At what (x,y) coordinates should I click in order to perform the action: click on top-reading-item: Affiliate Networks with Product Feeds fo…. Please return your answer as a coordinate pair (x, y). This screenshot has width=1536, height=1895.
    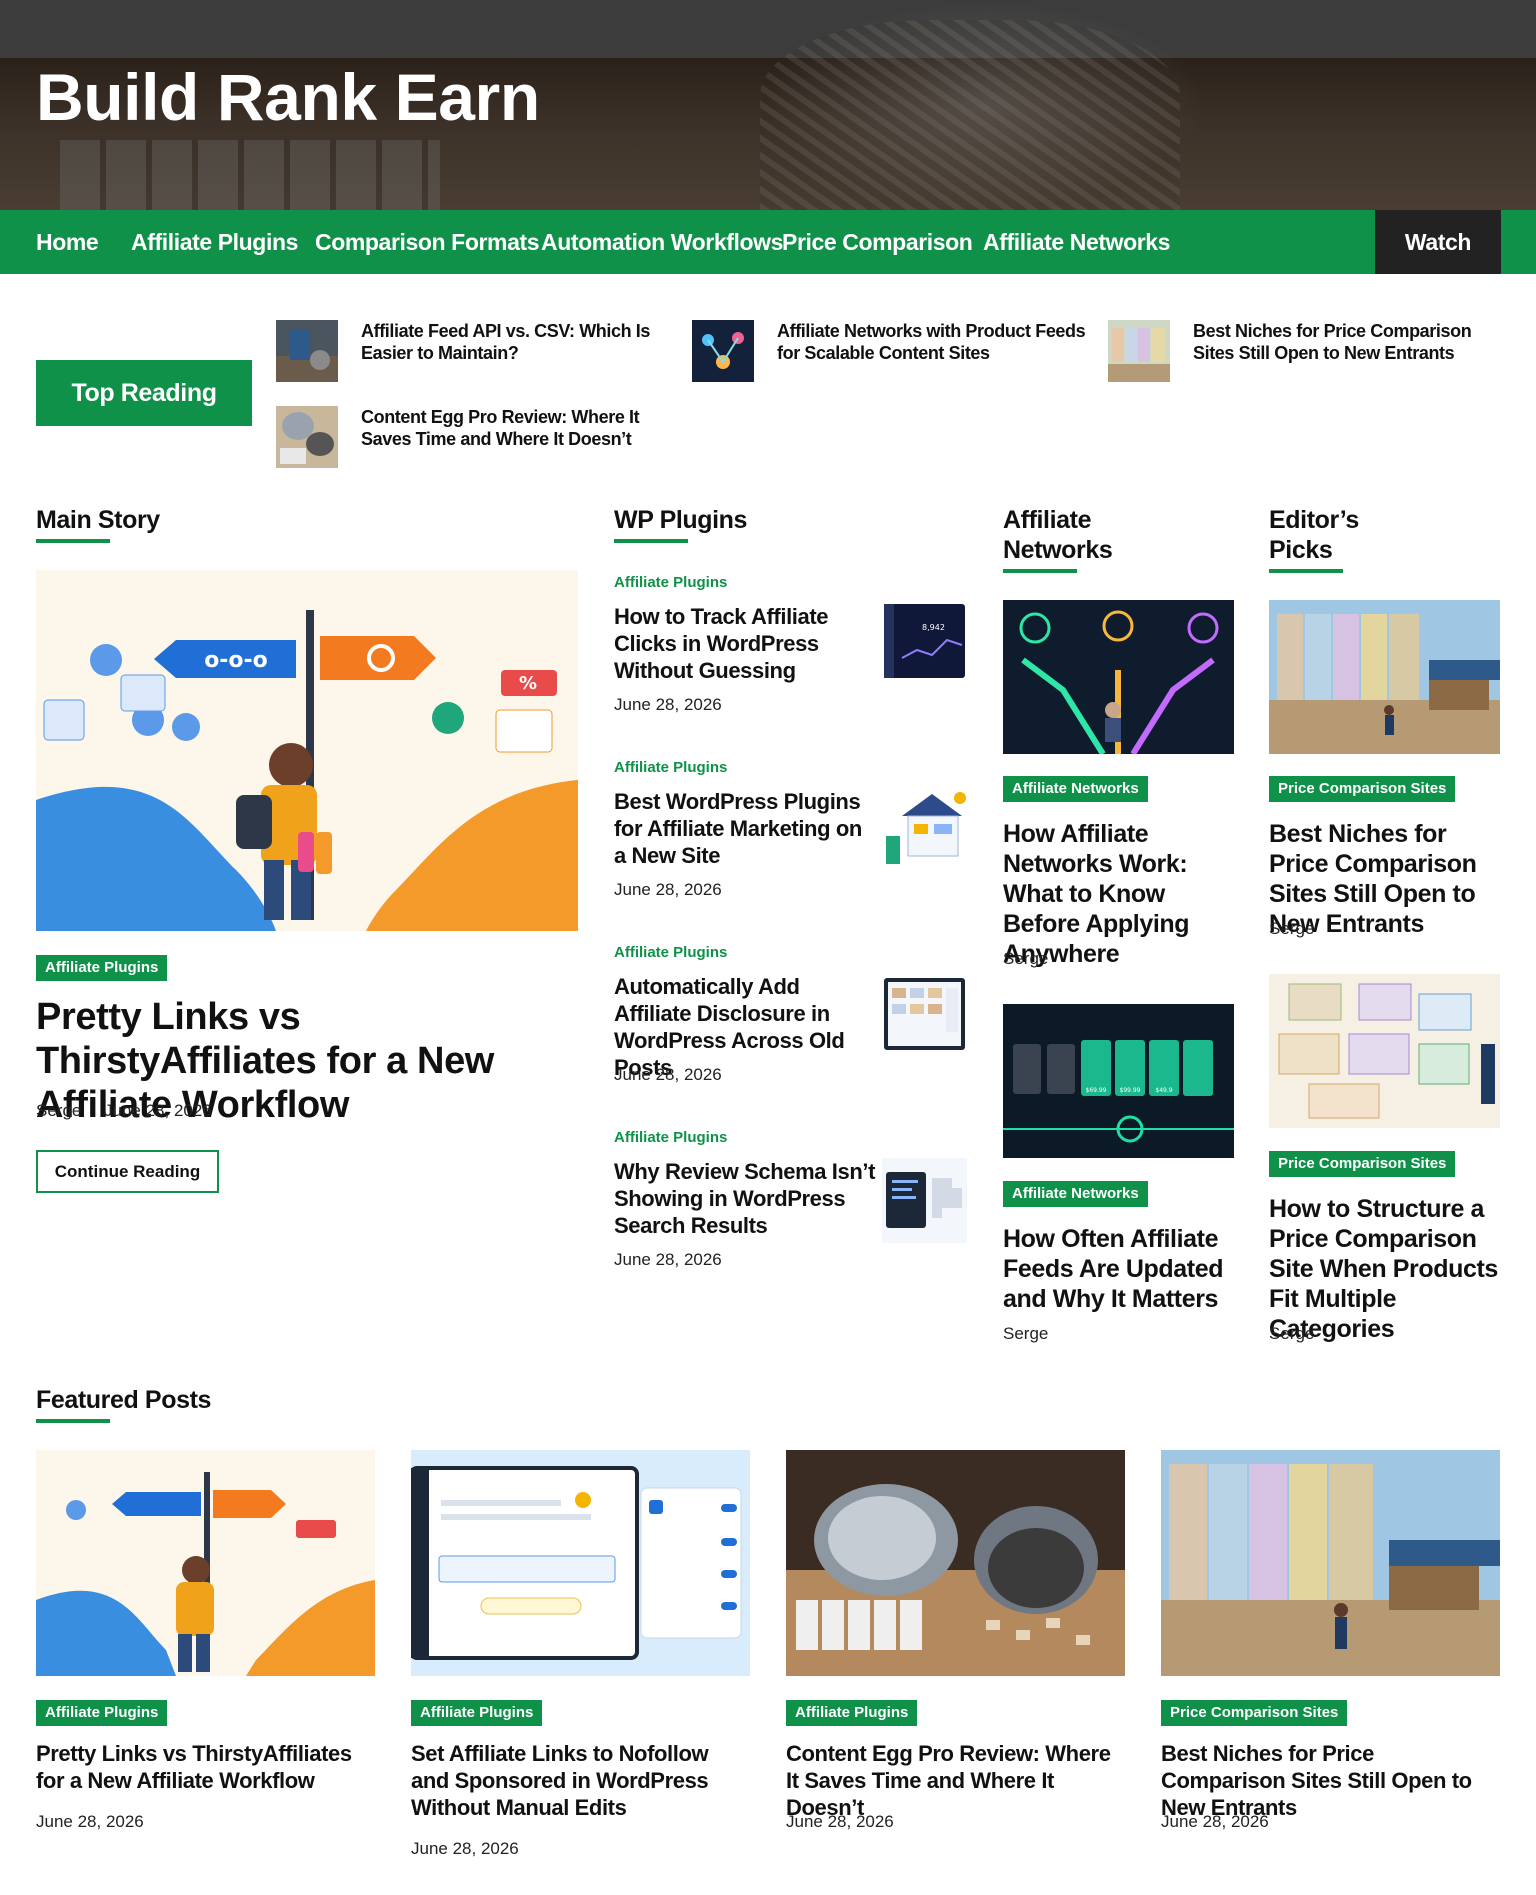
    Looking at the image, I should click on (892, 351).